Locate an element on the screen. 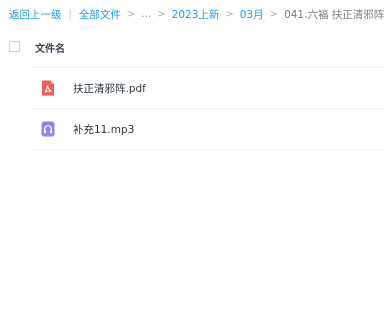  file-list-header: 文件名 is located at coordinates (193, 48).